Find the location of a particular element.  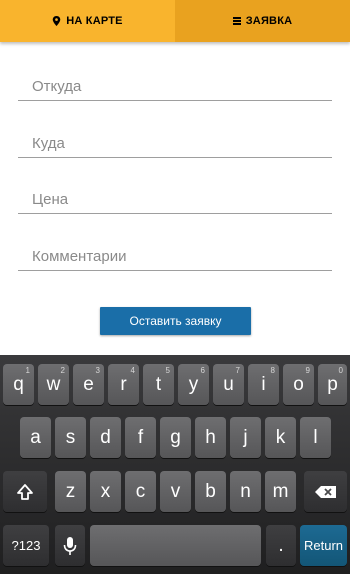

to-field-wrapper is located at coordinates (175, 142).